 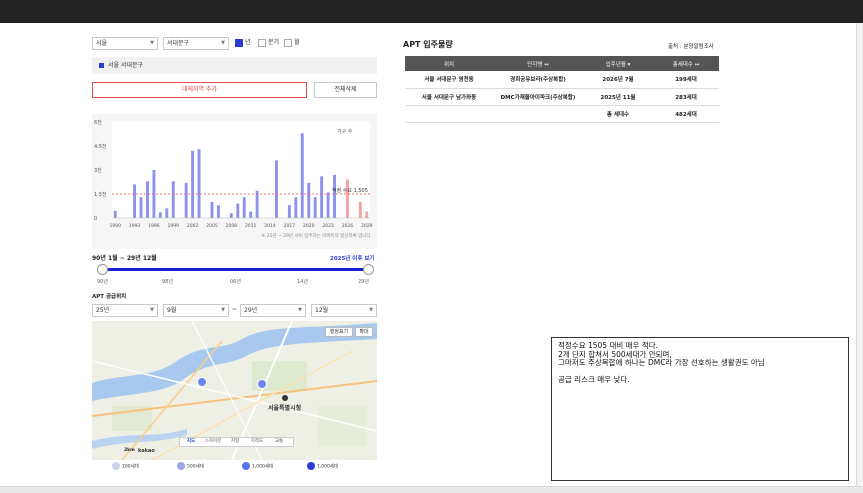 What do you see at coordinates (686, 97) in the screenshot?
I see `cell-households: 283세대` at bounding box center [686, 97].